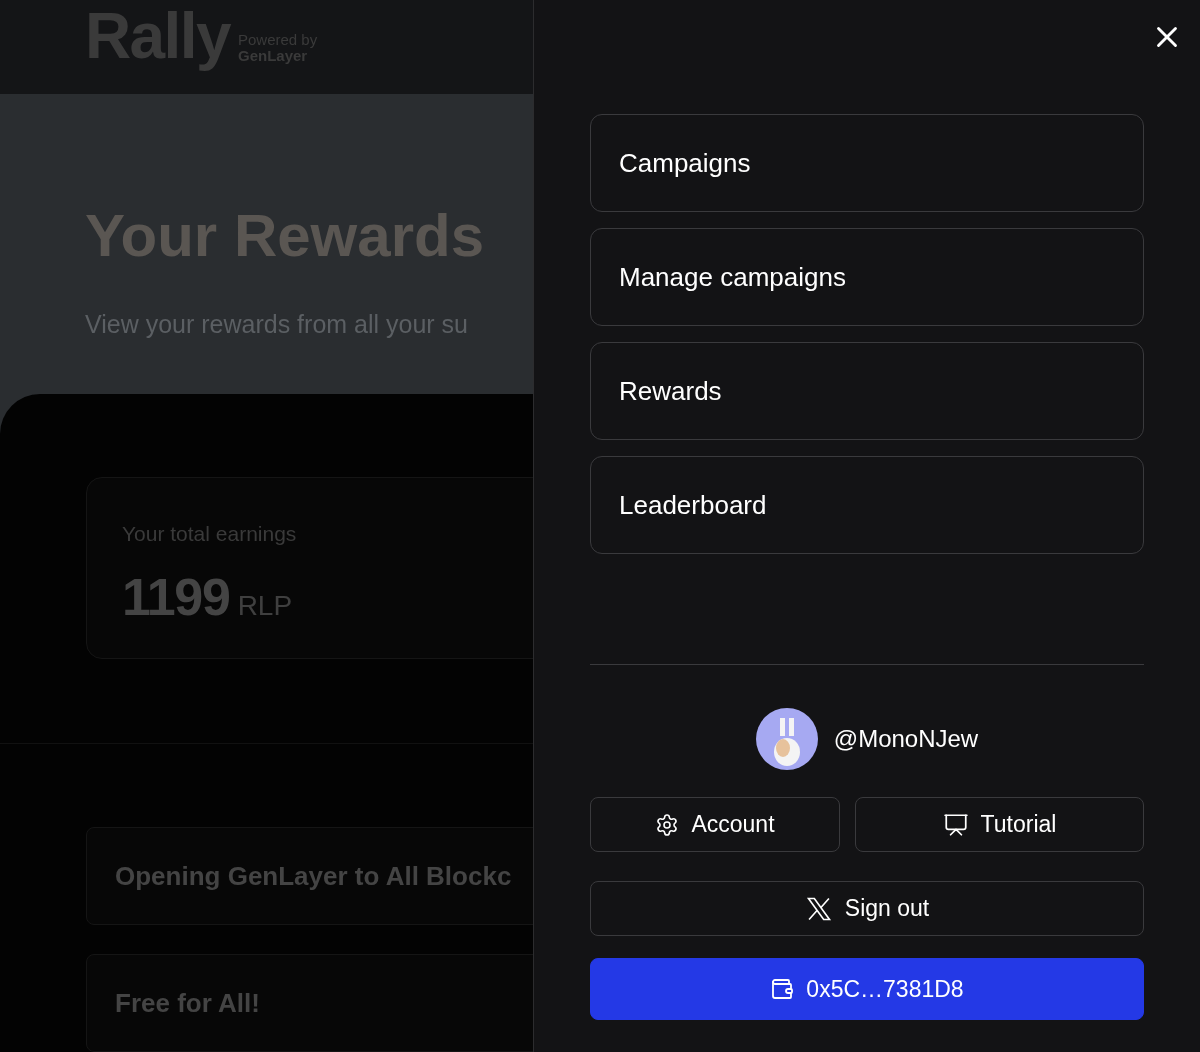  I want to click on menu-item: Rewards, so click(867, 391).